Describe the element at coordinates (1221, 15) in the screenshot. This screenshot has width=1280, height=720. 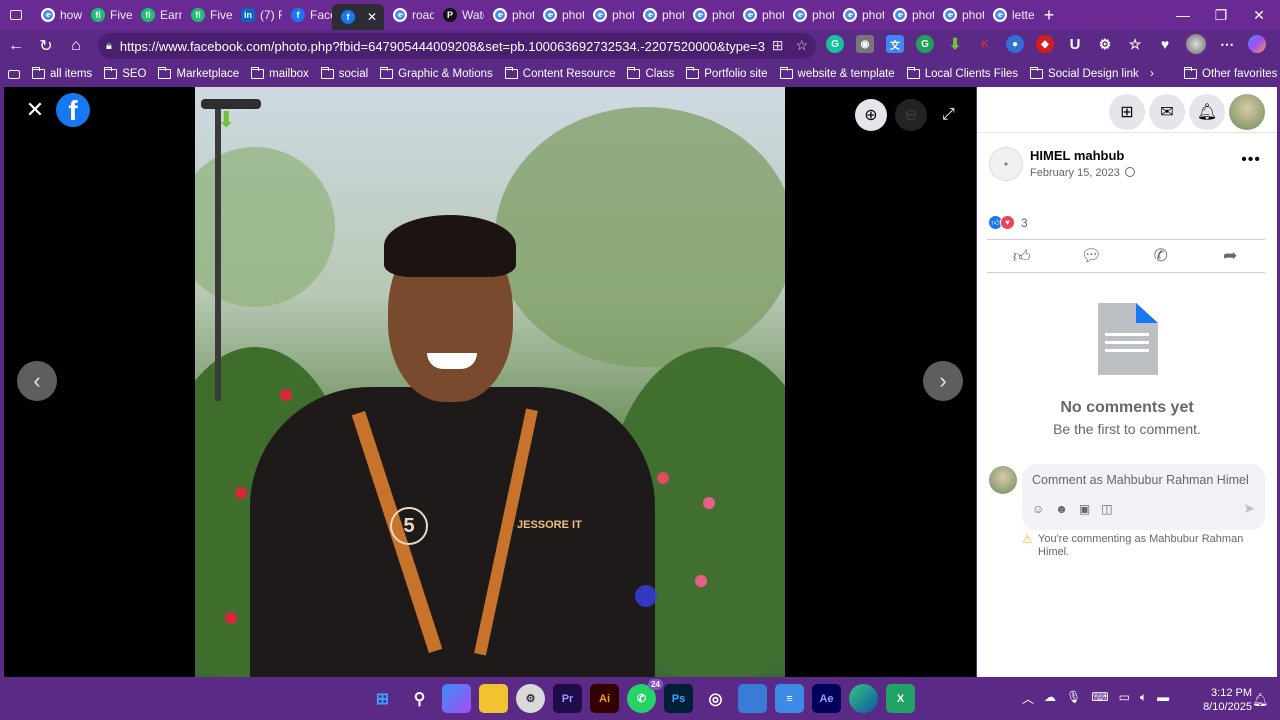
I see `maximize-button: ❐` at that location.